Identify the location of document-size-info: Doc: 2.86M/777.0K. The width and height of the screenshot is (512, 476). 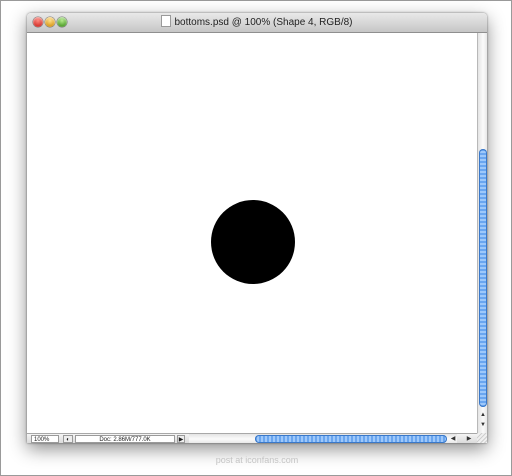
(125, 439).